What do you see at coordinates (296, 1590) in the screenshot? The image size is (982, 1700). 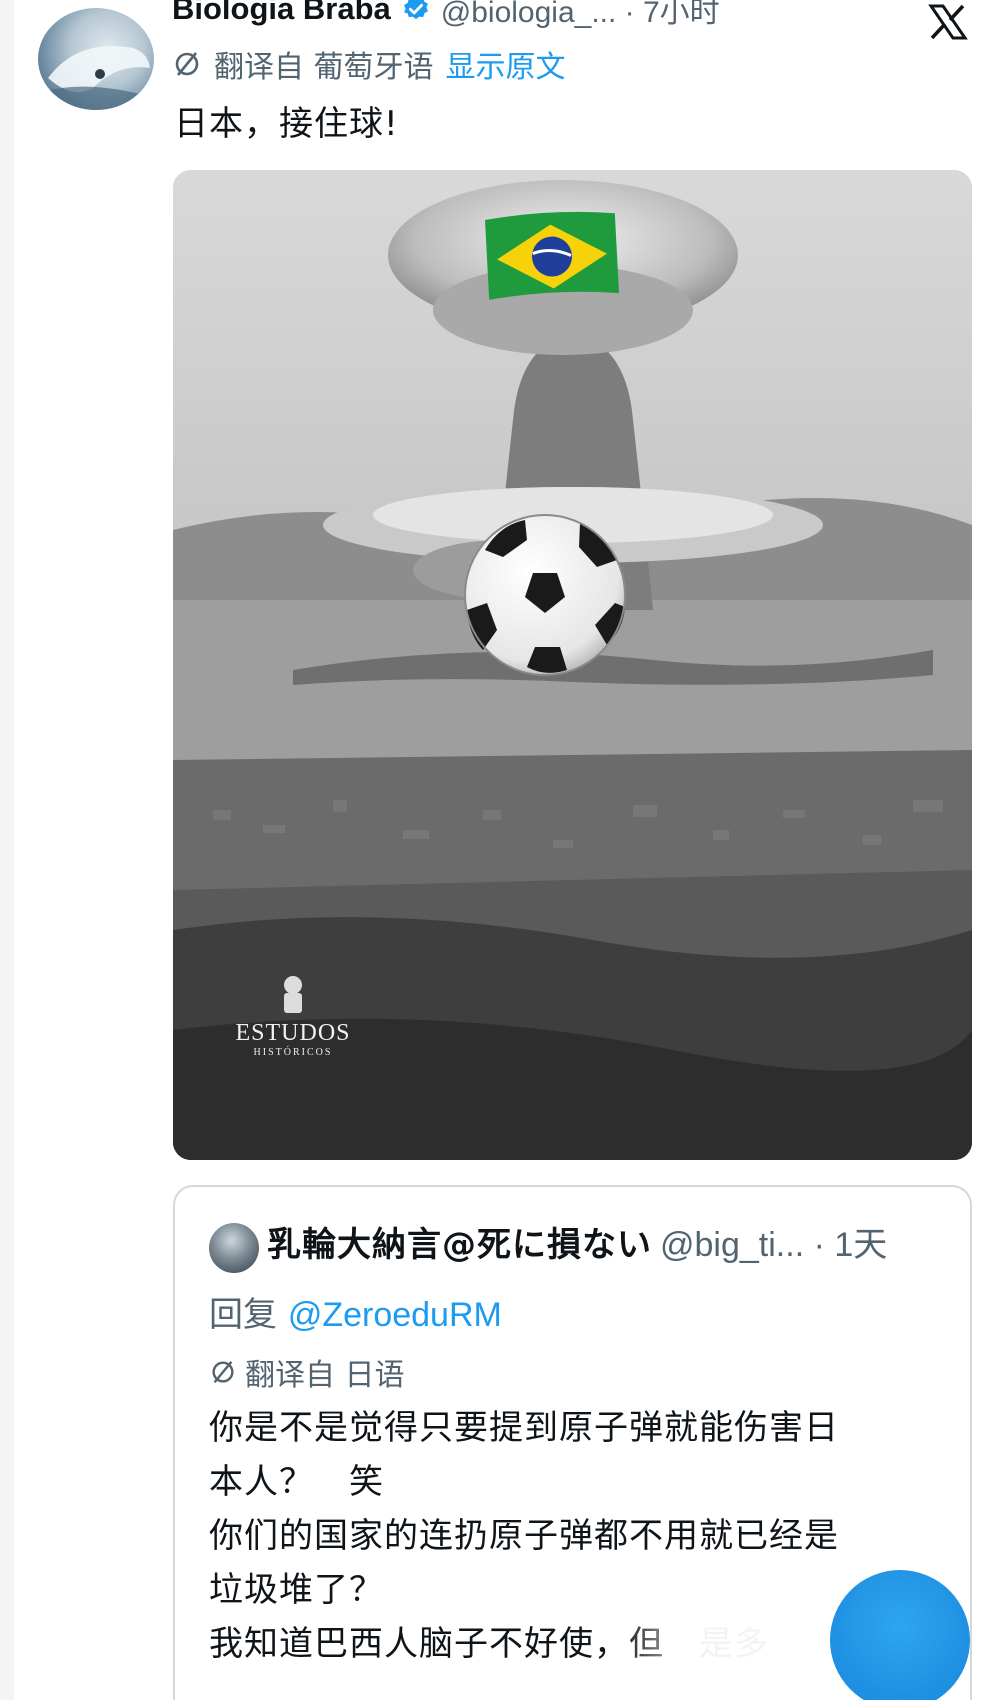 I see `quoted-body-line: 垃圾堆了？` at bounding box center [296, 1590].